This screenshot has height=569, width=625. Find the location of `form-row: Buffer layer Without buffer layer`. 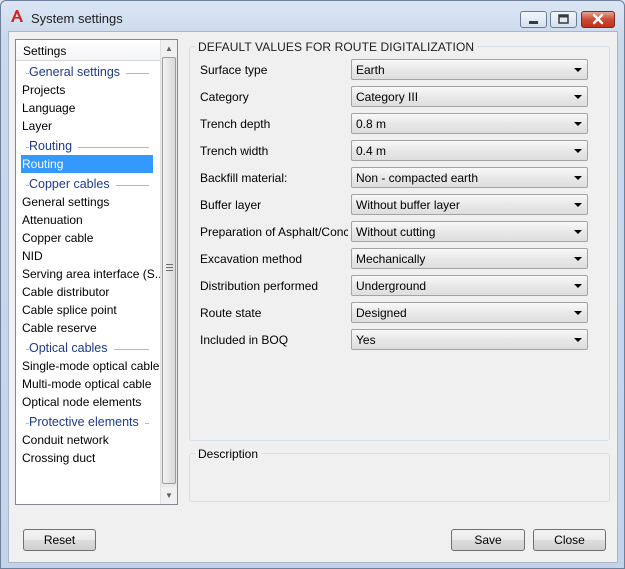

form-row: Buffer layer Without buffer layer is located at coordinates (400, 204).